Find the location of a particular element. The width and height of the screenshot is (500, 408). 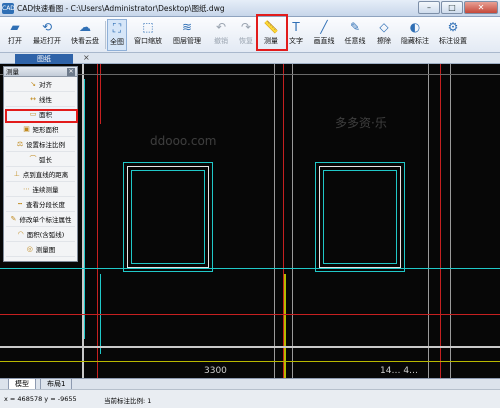

settings-icon: ⚙ is located at coordinates (453, 27).